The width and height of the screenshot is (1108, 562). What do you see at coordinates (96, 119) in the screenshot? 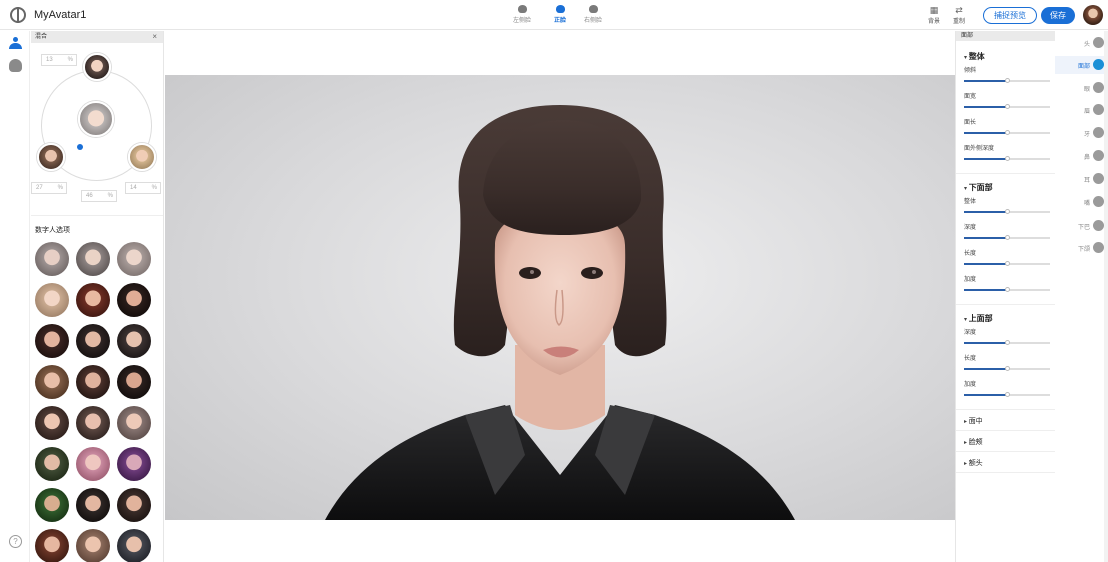
I see `blend-face-center` at bounding box center [96, 119].